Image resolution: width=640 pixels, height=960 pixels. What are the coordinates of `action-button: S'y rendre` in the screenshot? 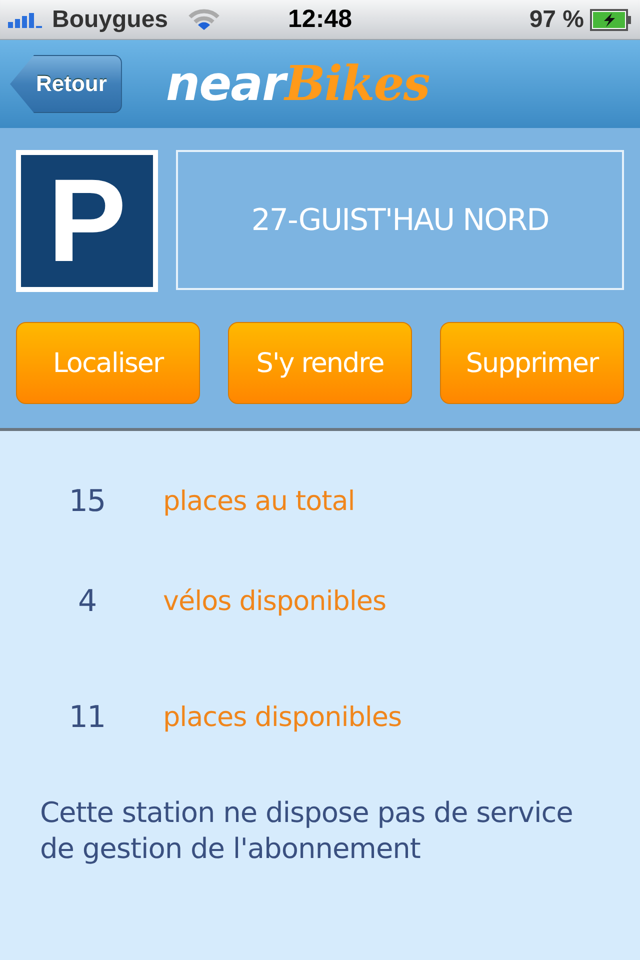 It's located at (320, 363).